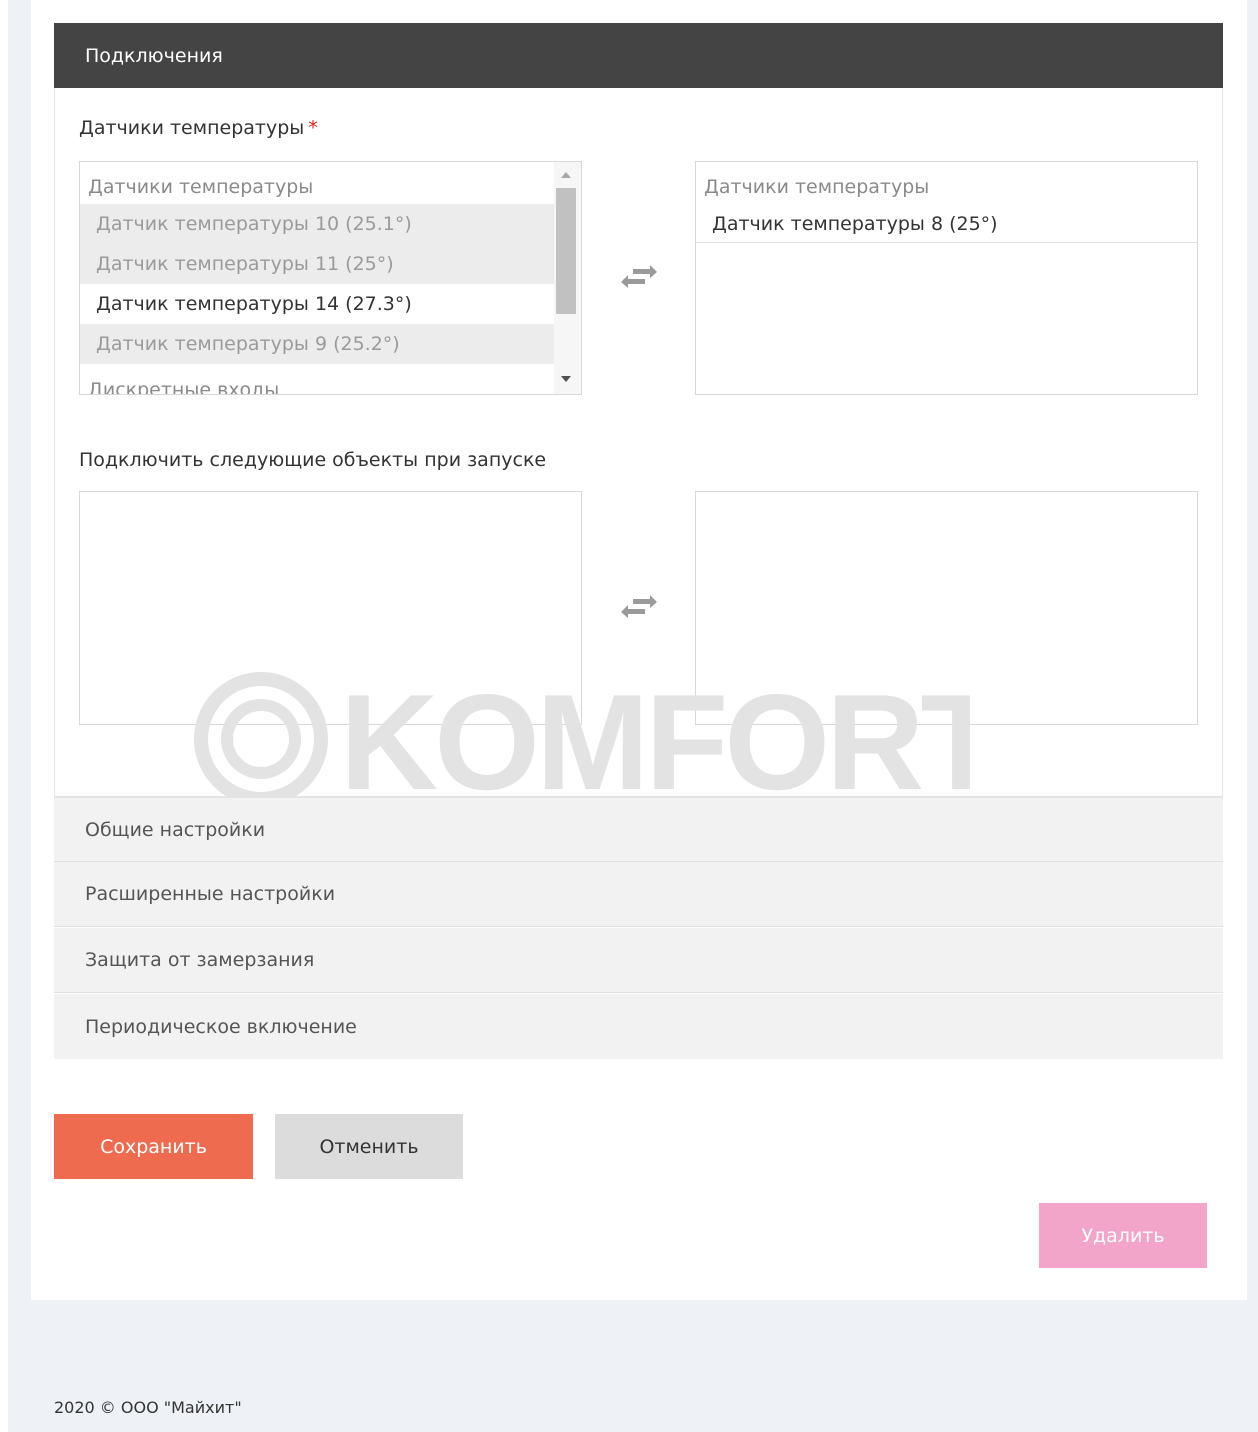 The width and height of the screenshot is (1258, 1432). Describe the element at coordinates (184, 387) in the screenshot. I see `optgroup-label-discrete: Дискретные входы` at that location.